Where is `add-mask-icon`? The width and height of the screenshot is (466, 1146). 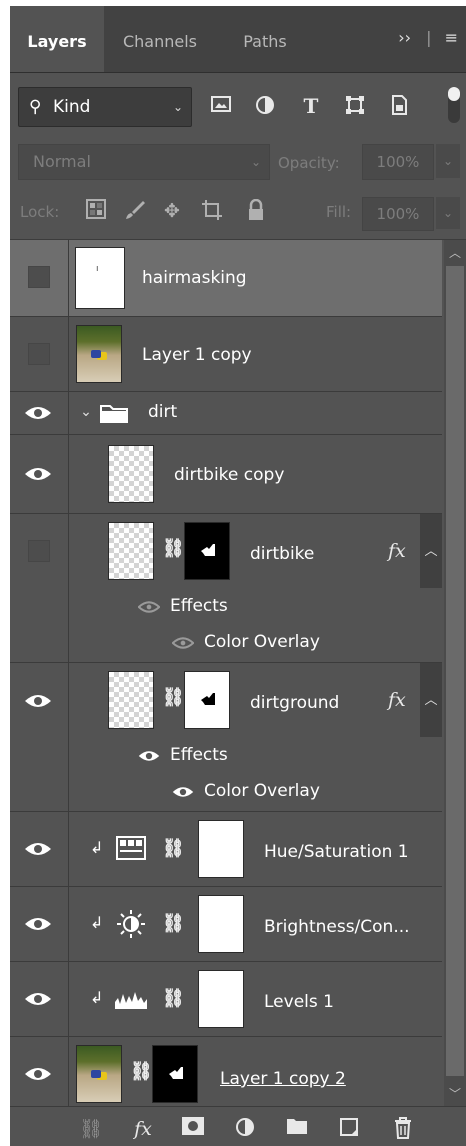
add-mask-icon is located at coordinates (193, 1129).